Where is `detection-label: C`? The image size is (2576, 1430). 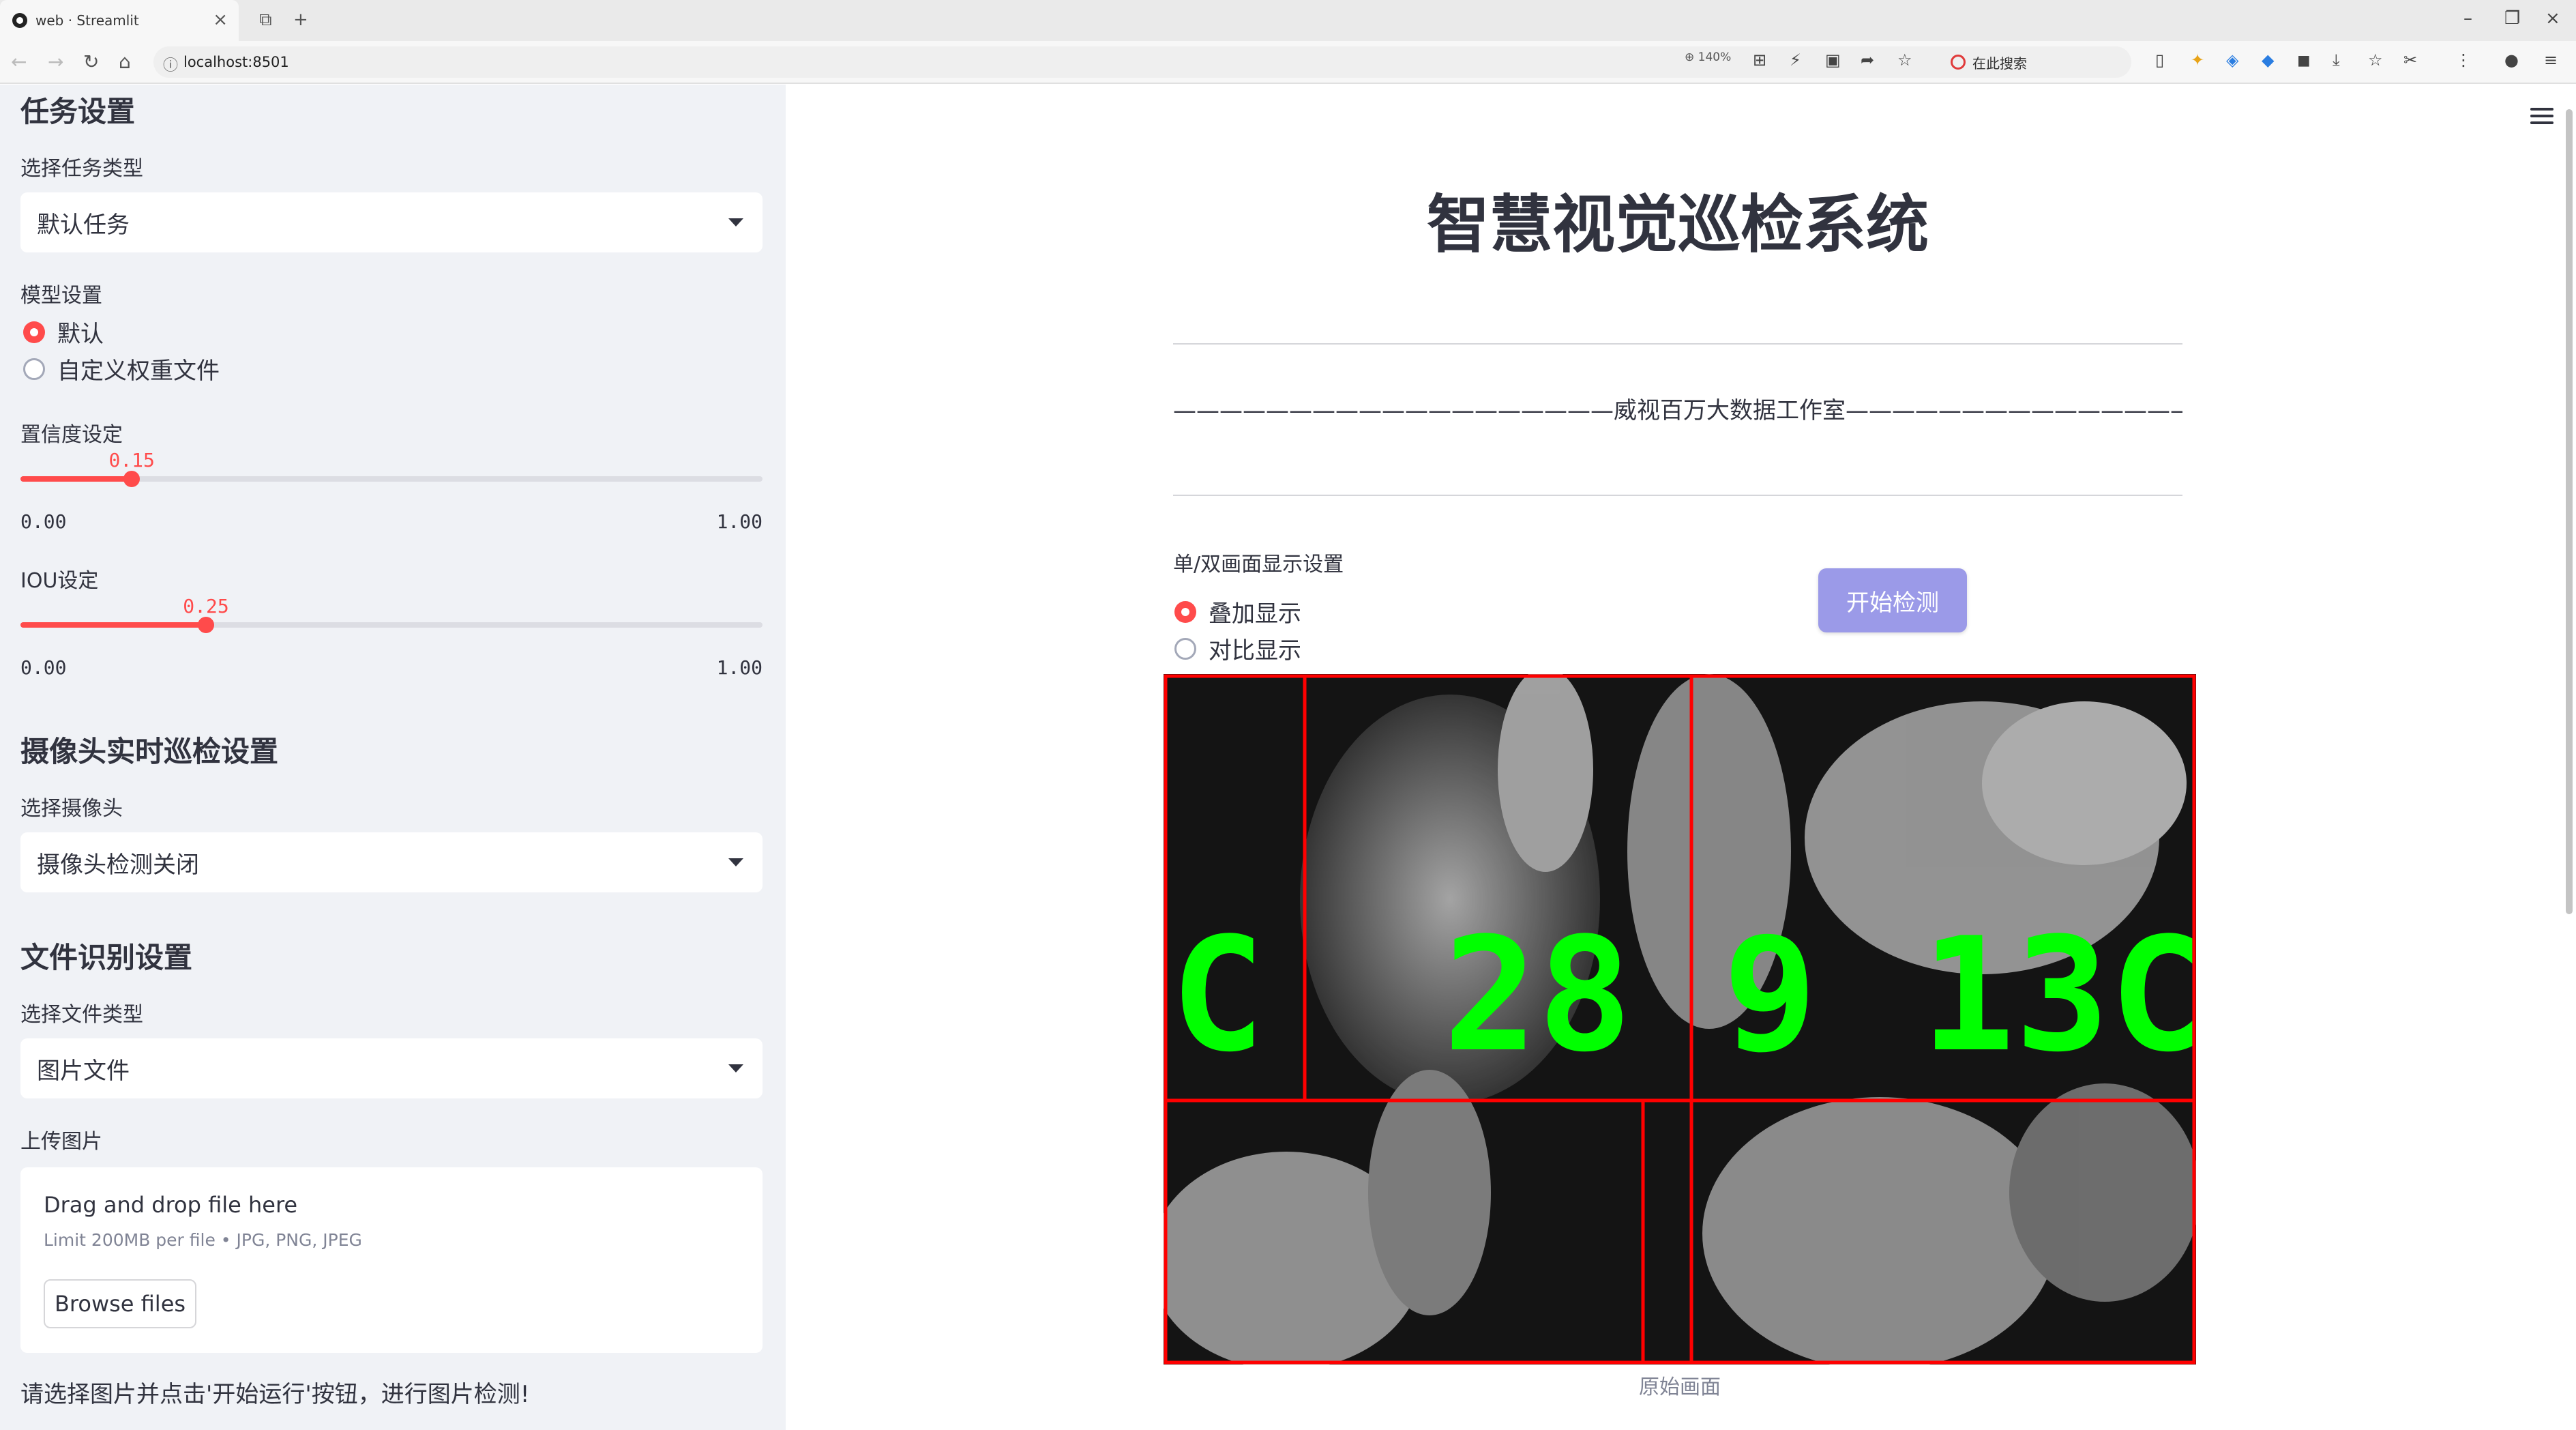 detection-label: C is located at coordinates (1217, 996).